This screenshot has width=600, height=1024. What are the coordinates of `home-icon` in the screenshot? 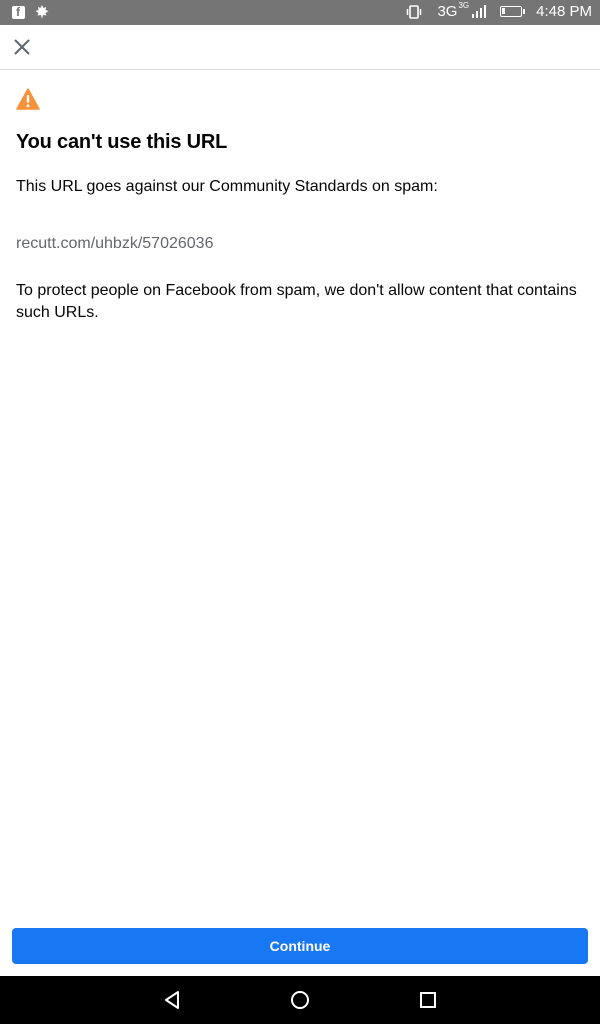 It's located at (300, 1000).